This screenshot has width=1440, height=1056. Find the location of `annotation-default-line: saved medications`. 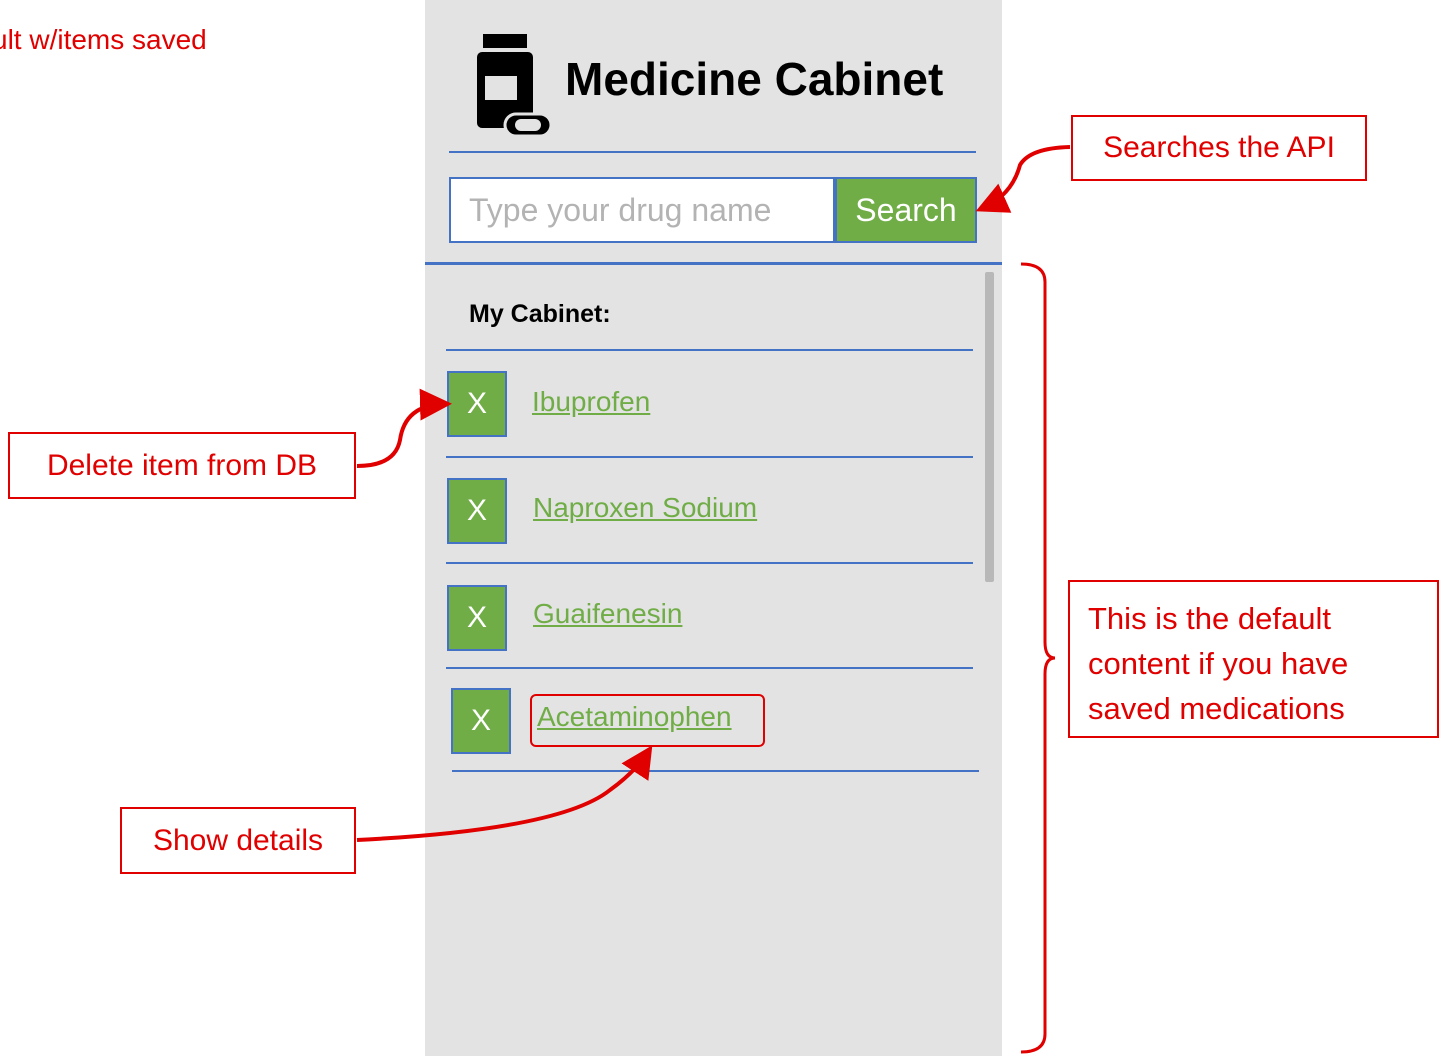

annotation-default-line: saved medications is located at coordinates (1216, 708).